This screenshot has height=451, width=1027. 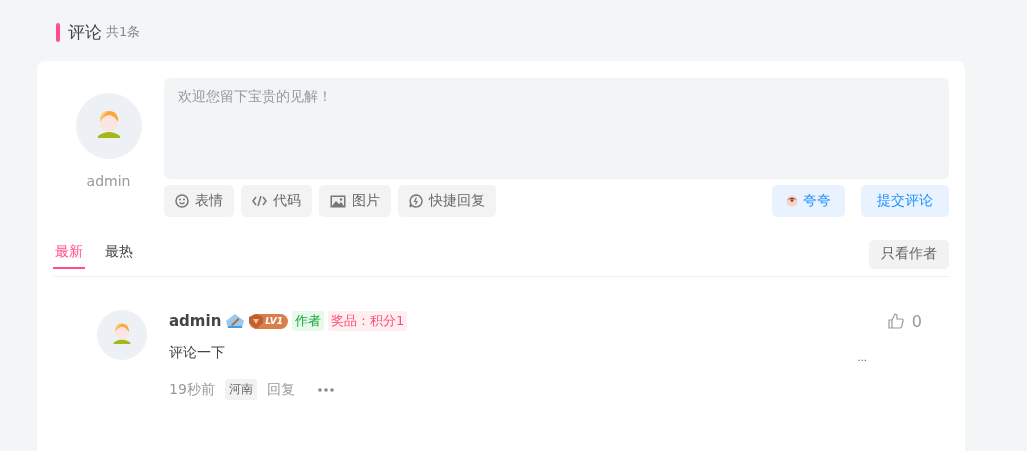 I want to click on verified-badge-icon, so click(x=235, y=321).